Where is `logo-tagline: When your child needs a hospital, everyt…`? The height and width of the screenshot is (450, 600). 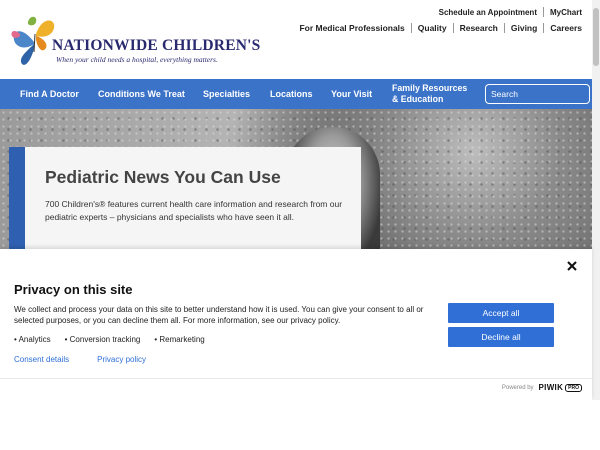
logo-tagline: When your child needs a hospital, everyt… is located at coordinates (137, 59).